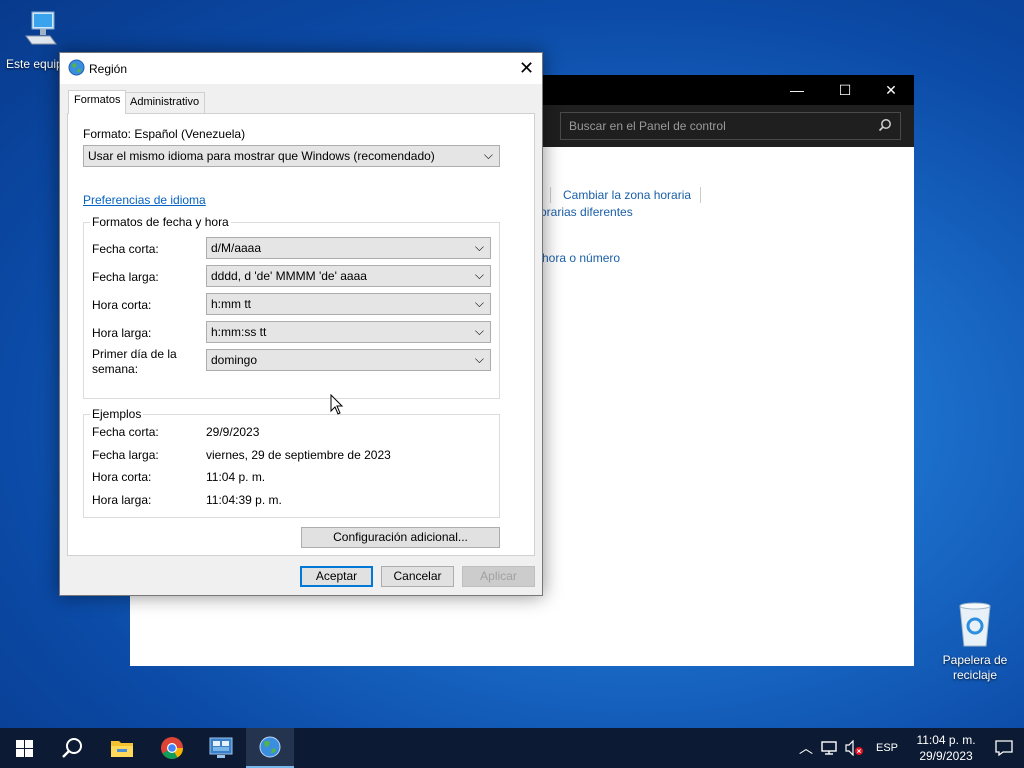 The height and width of the screenshot is (768, 1024). What do you see at coordinates (289, 276) in the screenshot?
I see `long-date-value: dddd, d 'de' MMMM 'de' aaaa` at bounding box center [289, 276].